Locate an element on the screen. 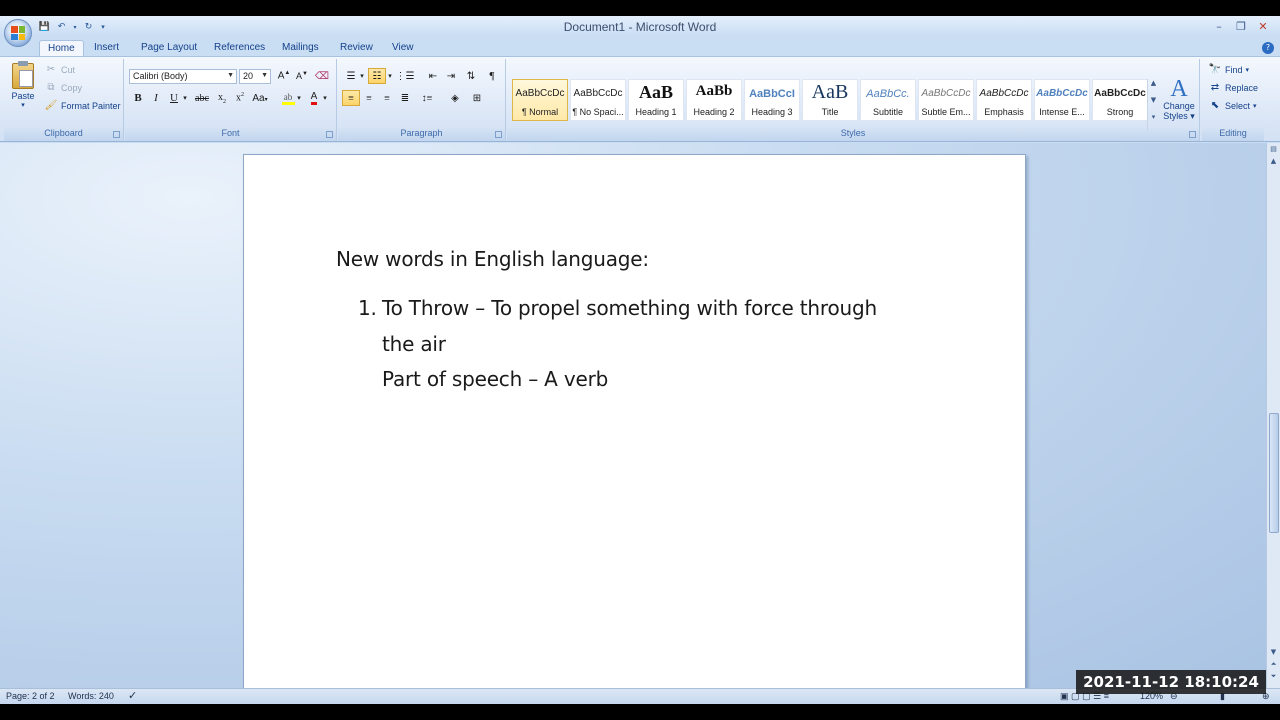  page-count: Page: 2 of 2 is located at coordinates (30, 696).